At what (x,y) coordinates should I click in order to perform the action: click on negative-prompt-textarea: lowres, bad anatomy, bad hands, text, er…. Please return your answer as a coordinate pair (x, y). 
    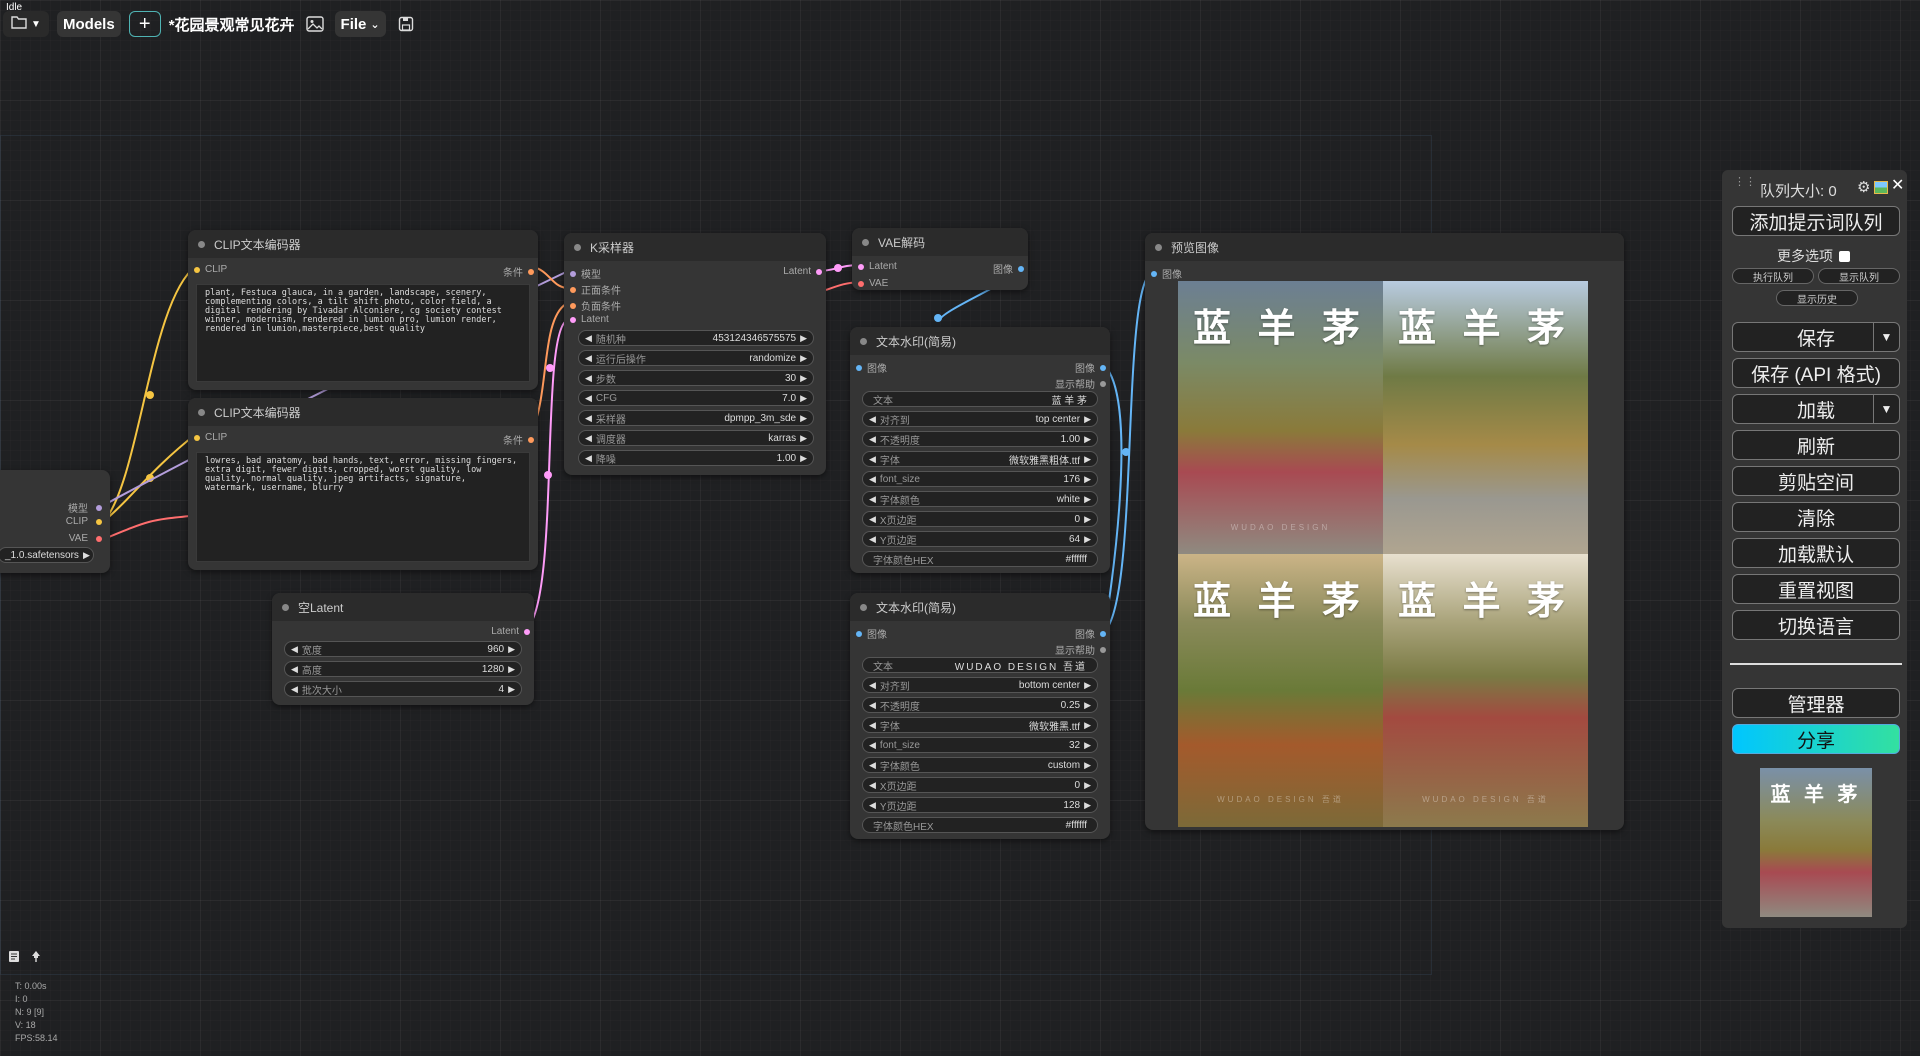
    Looking at the image, I should click on (363, 507).